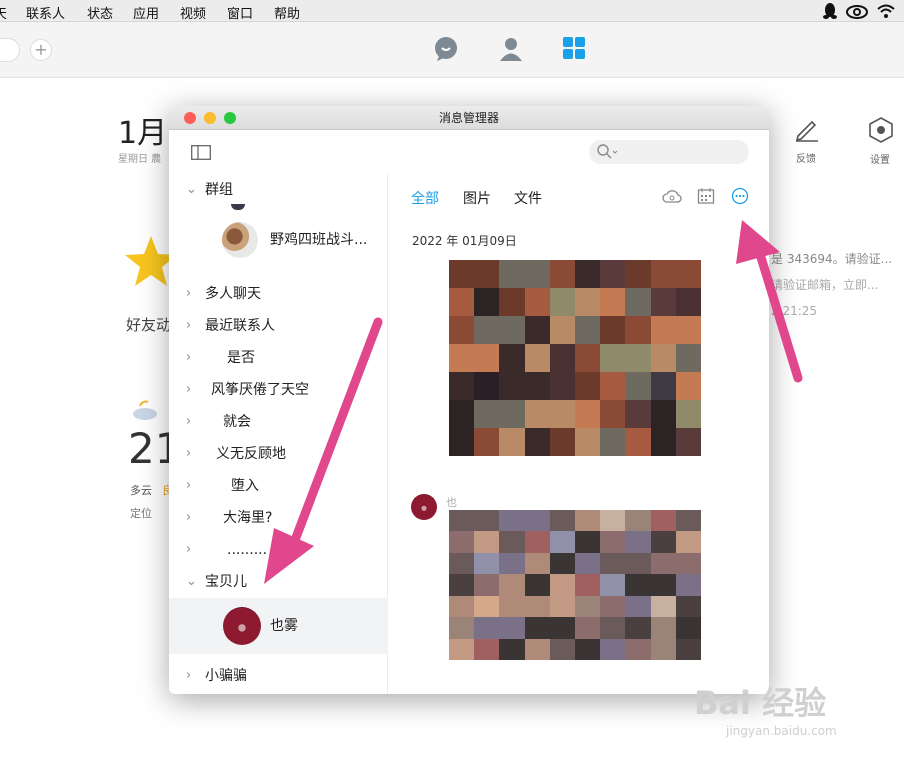 Image resolution: width=904 pixels, height=764 pixels. What do you see at coordinates (146, 12) in the screenshot?
I see `menu-item-apps: 应用` at bounding box center [146, 12].